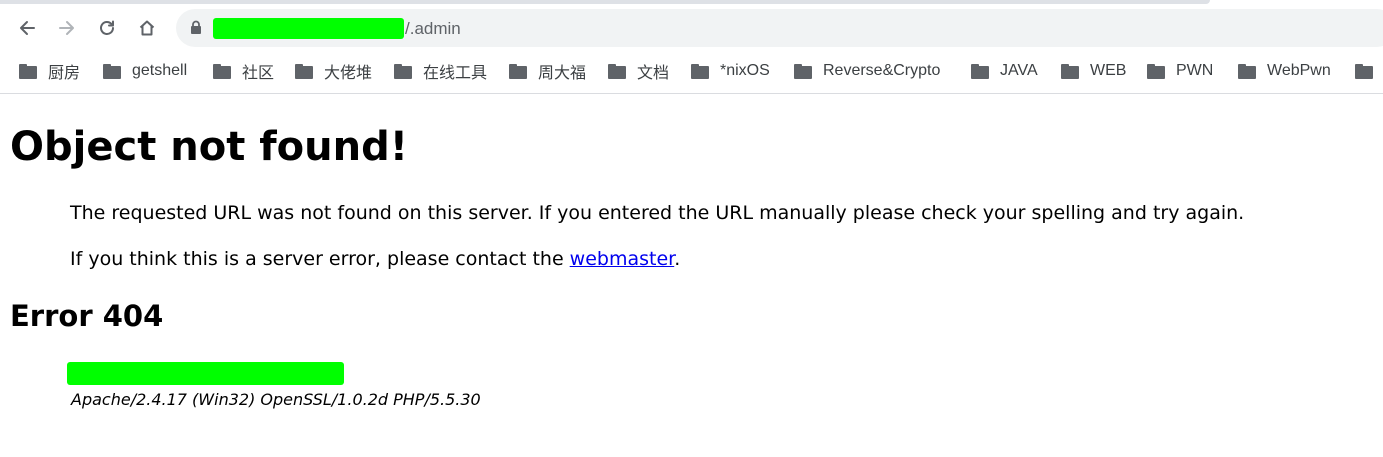 This screenshot has height=457, width=1383. I want to click on bookmark-label: WEB, so click(1108, 70).